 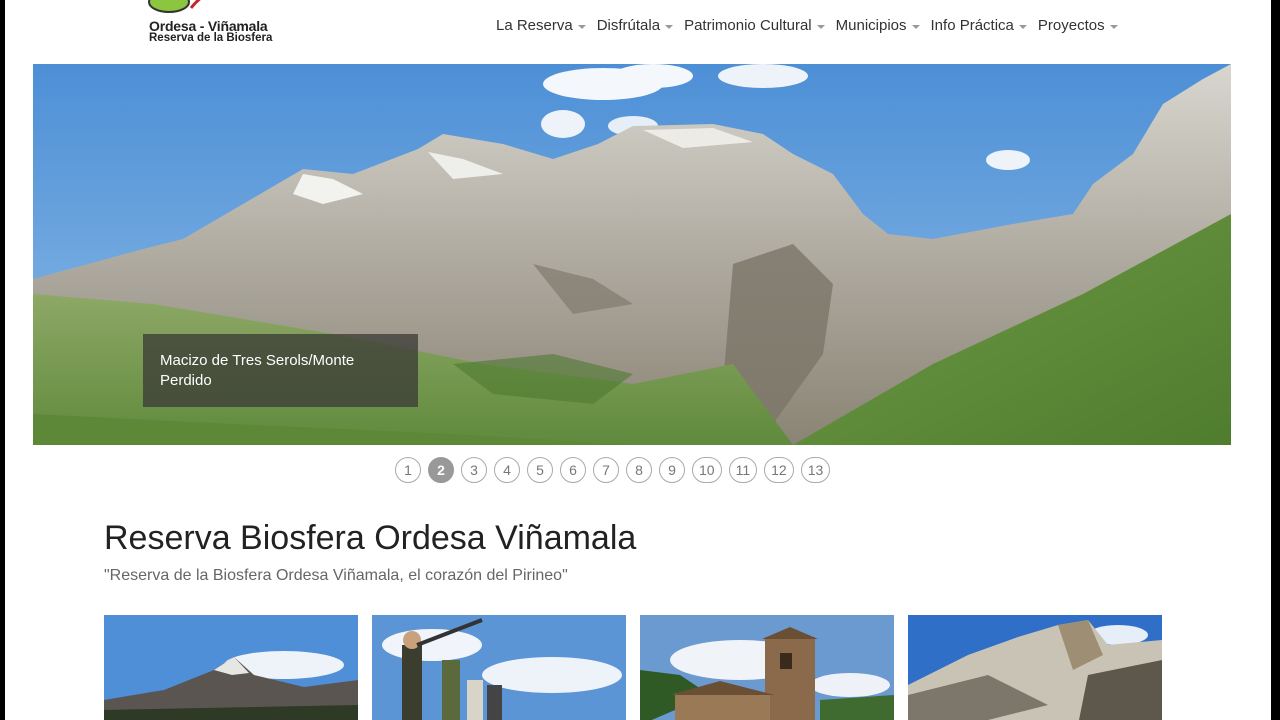 I want to click on nav-item-label: Patrimonio Cultural, so click(x=748, y=25).